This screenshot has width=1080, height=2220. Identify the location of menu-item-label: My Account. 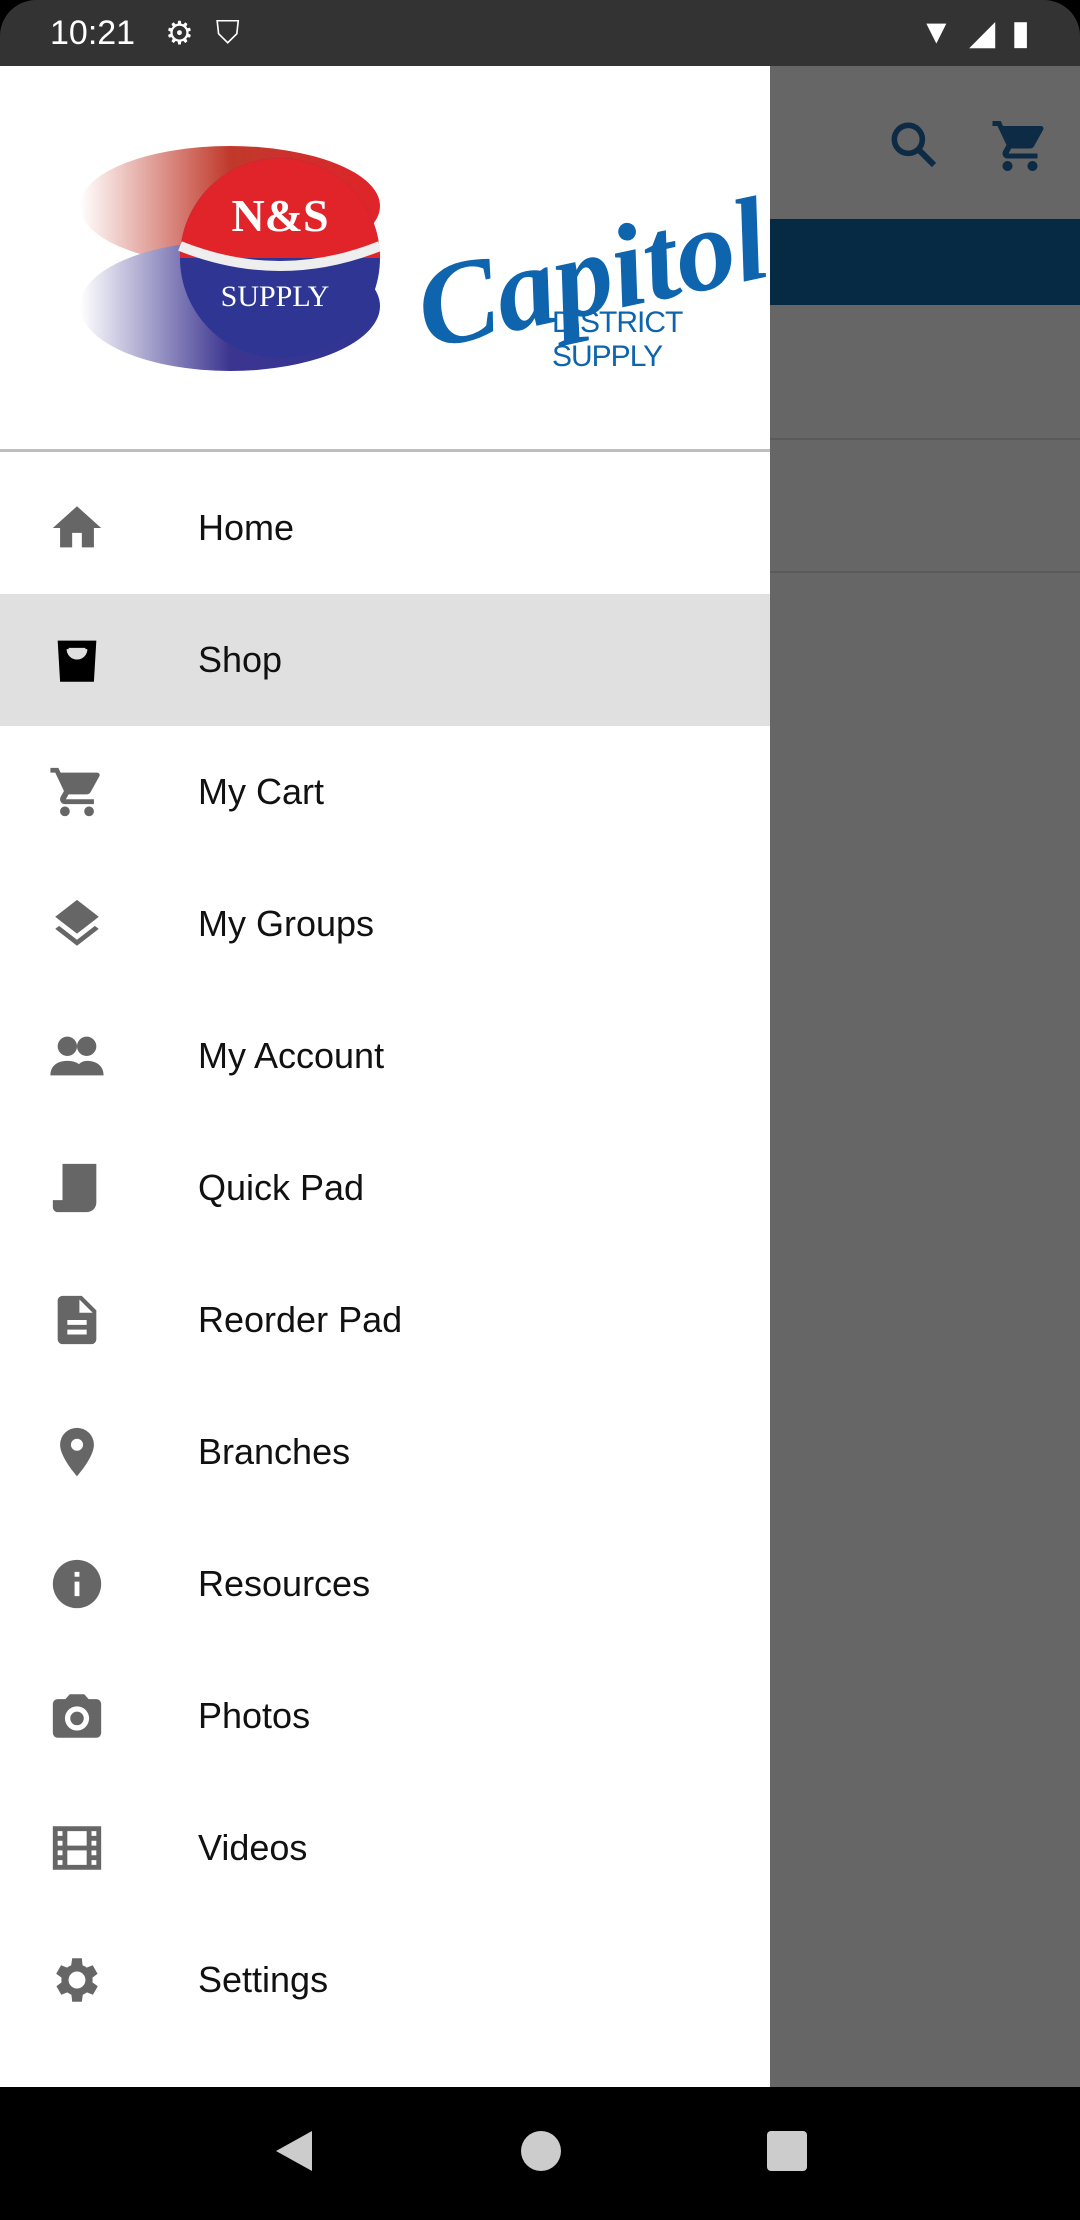
(291, 1055).